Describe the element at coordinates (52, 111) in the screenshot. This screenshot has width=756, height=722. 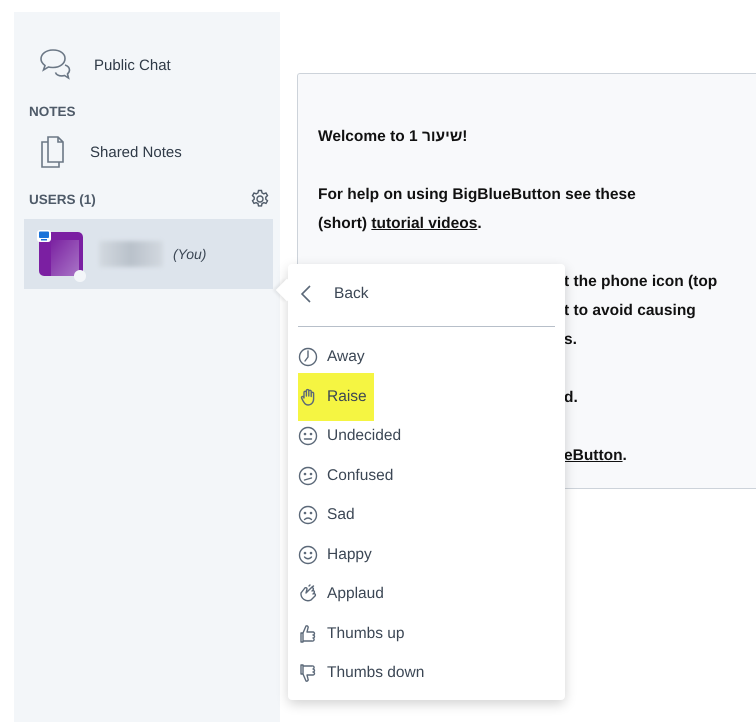
I see `notes-heading: NOTES` at that location.